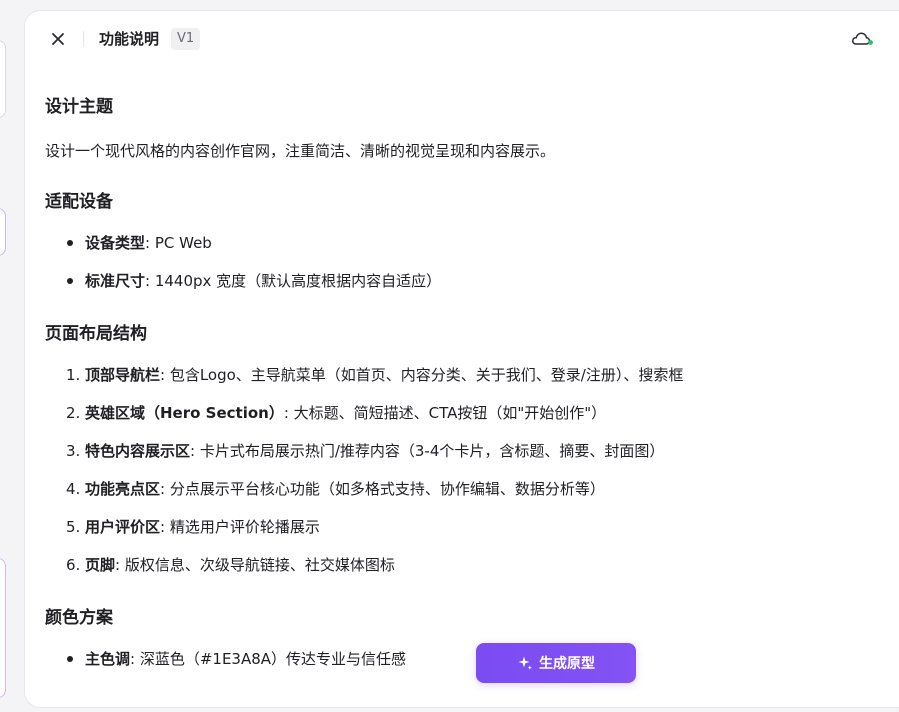 The image size is (899, 712). Describe the element at coordinates (79, 107) in the screenshot. I see `section-title-design: 设计主题` at that location.